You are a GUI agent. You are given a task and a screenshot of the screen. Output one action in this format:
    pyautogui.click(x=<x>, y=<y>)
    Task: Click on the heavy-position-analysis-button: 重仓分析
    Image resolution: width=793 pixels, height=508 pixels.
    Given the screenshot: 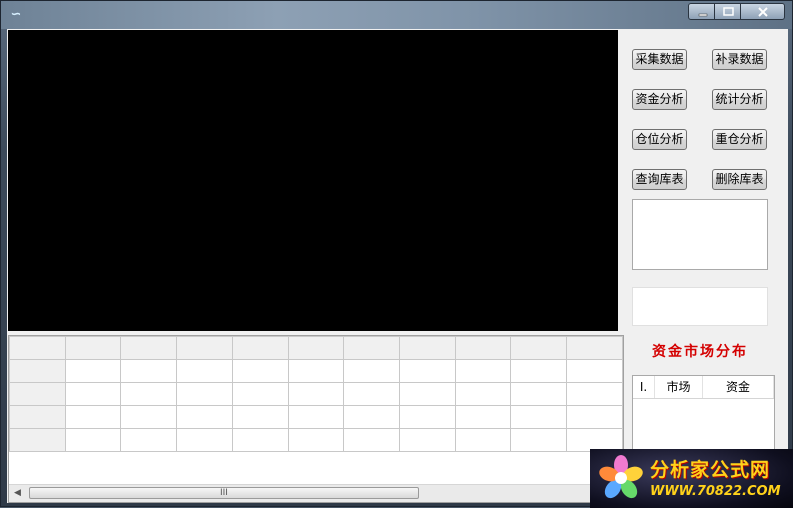 What is the action you would take?
    pyautogui.click(x=739, y=139)
    